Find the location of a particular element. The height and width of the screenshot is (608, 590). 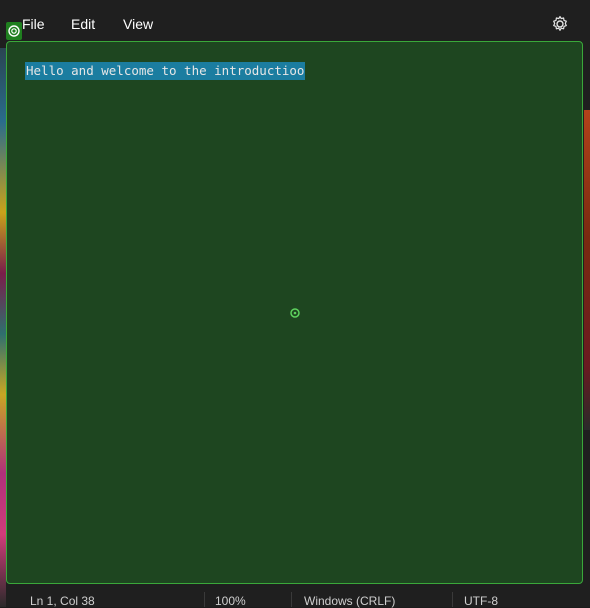

gear-icon is located at coordinates (560, 23).